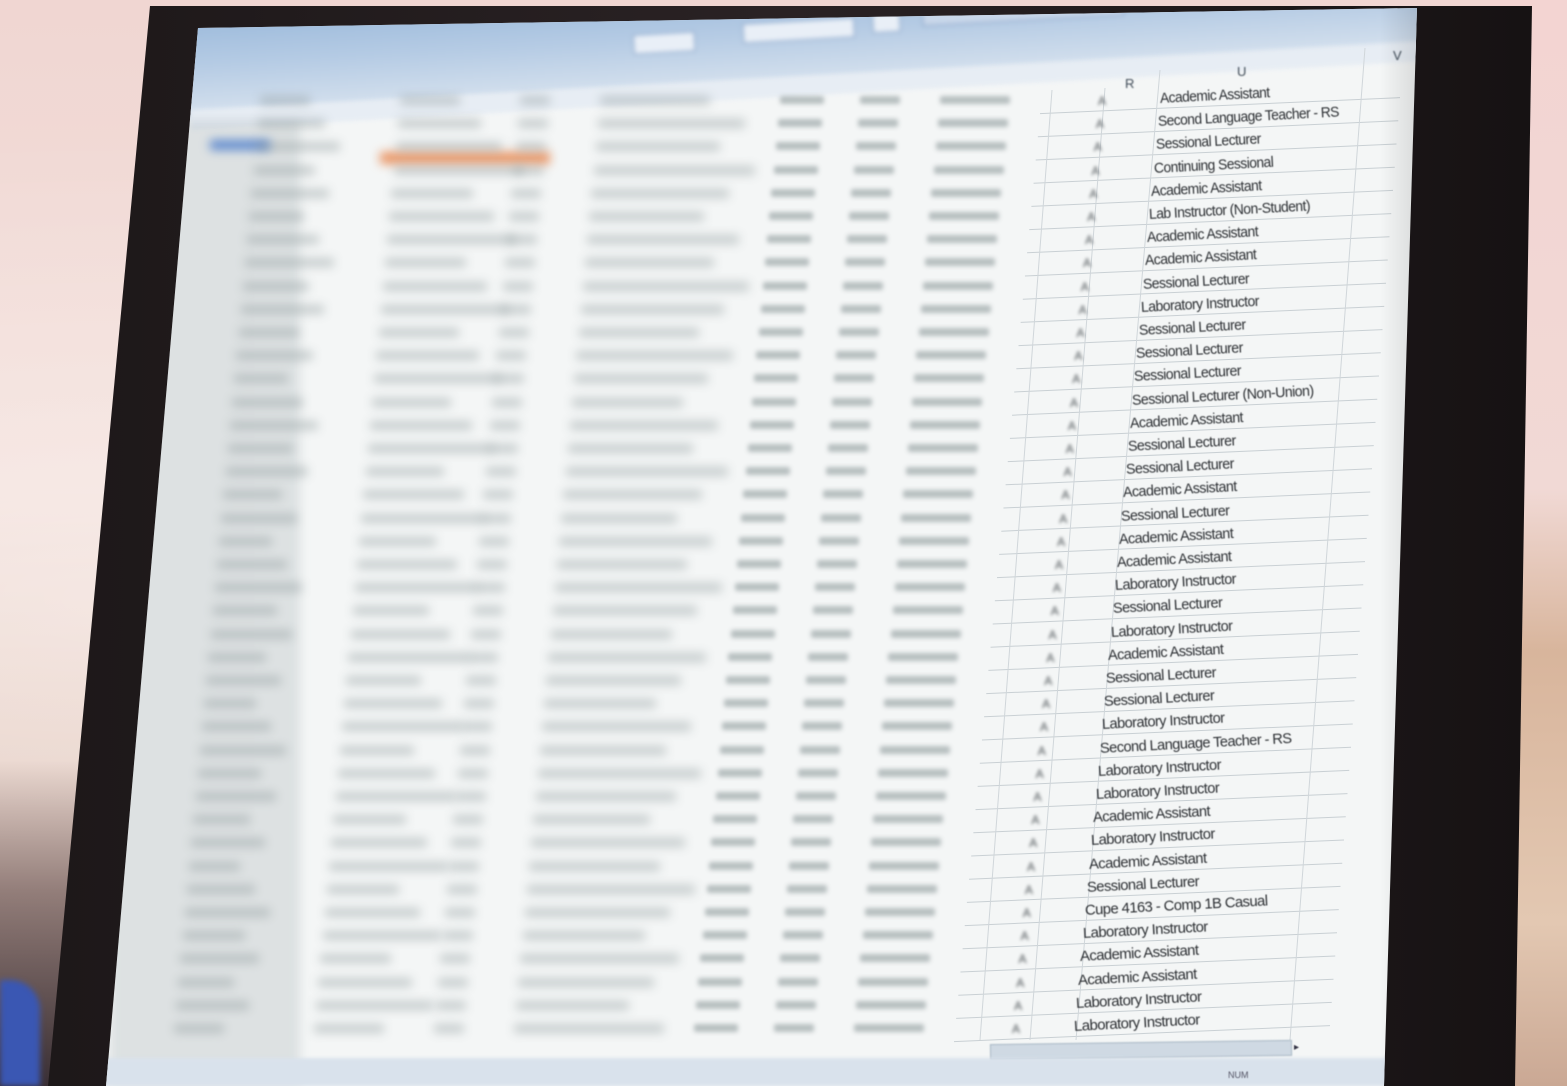  What do you see at coordinates (1230, 210) in the screenshot?
I see `job-title-cell: Lab Instructor (Non-Student)` at bounding box center [1230, 210].